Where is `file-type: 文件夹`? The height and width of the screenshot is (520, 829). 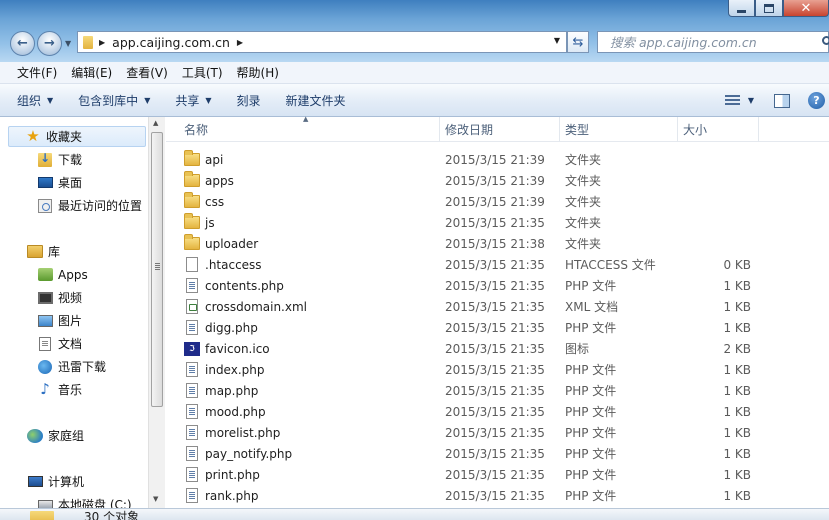 file-type: 文件夹 is located at coordinates (583, 244).